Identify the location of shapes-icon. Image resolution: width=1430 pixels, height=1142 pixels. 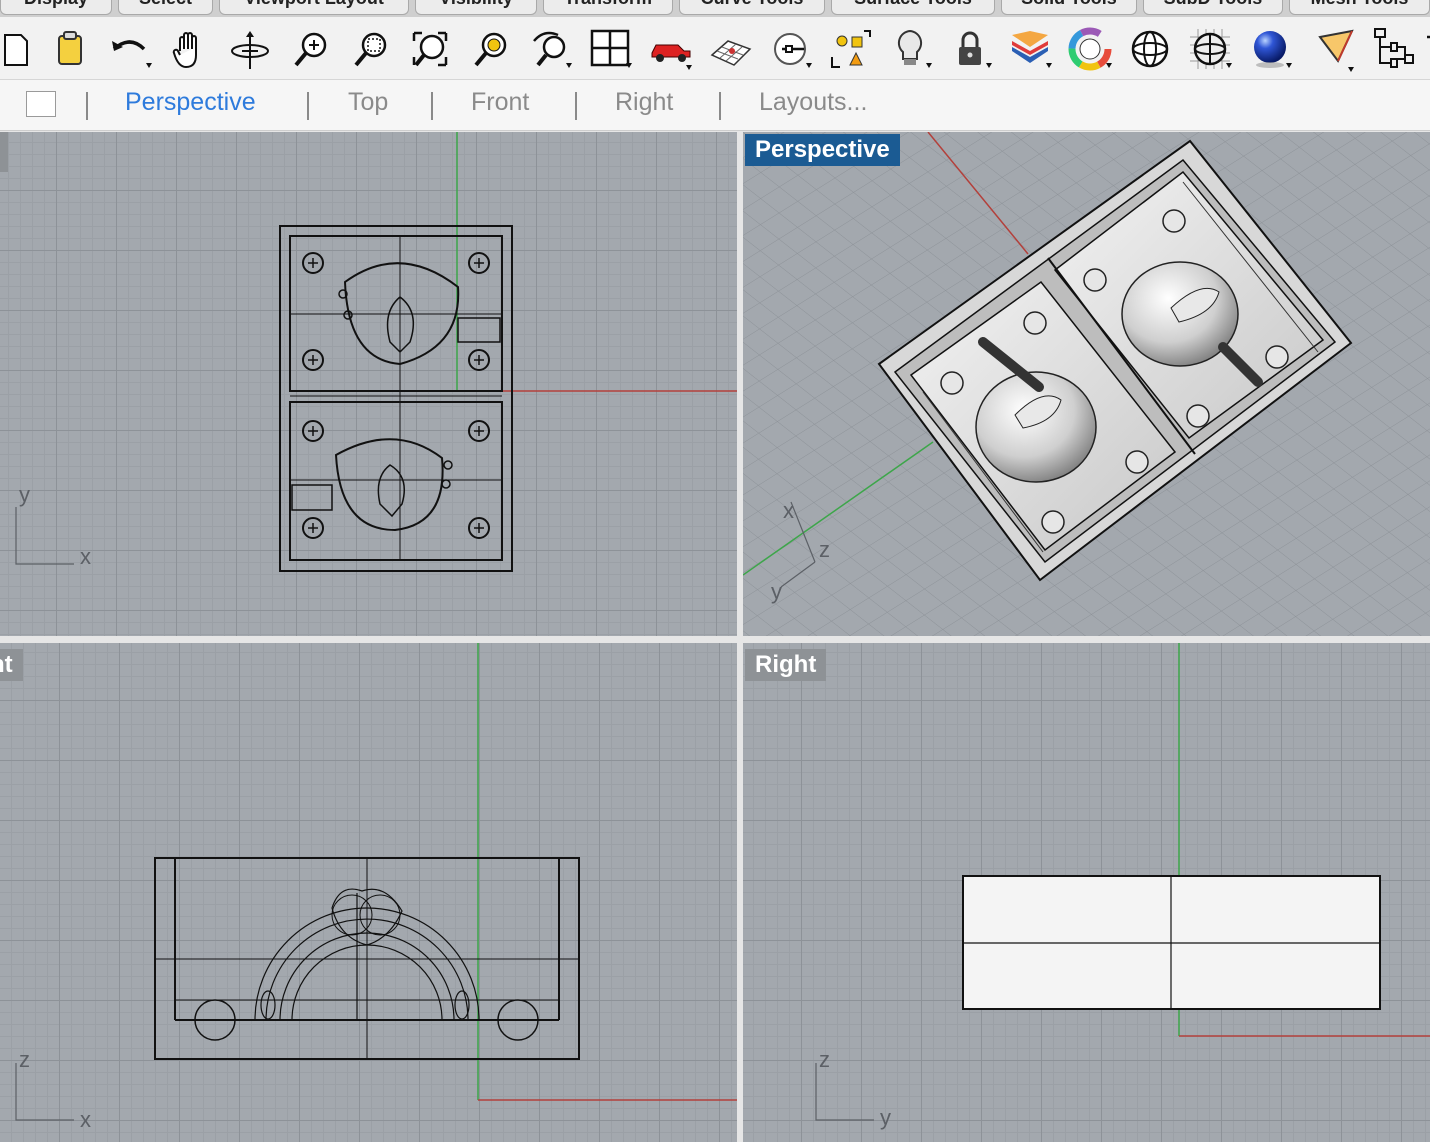
(851, 49).